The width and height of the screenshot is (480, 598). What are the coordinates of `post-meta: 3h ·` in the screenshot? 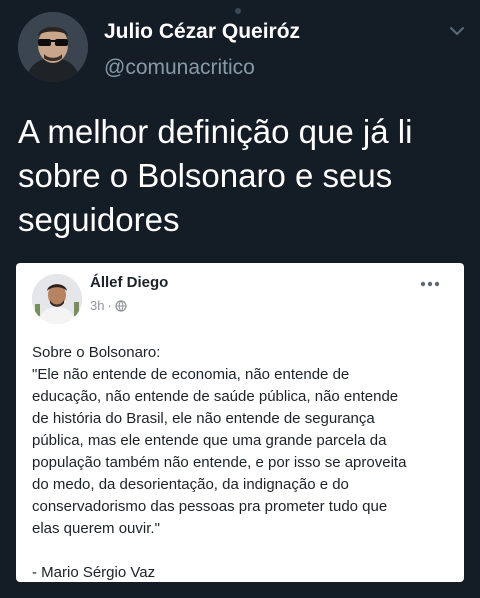 It's located at (108, 305).